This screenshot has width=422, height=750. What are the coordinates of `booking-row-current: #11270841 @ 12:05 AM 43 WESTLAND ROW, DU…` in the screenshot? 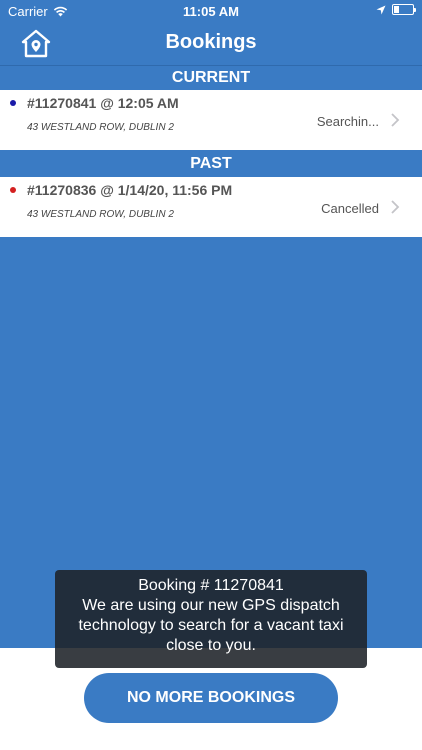 It's located at (211, 120).